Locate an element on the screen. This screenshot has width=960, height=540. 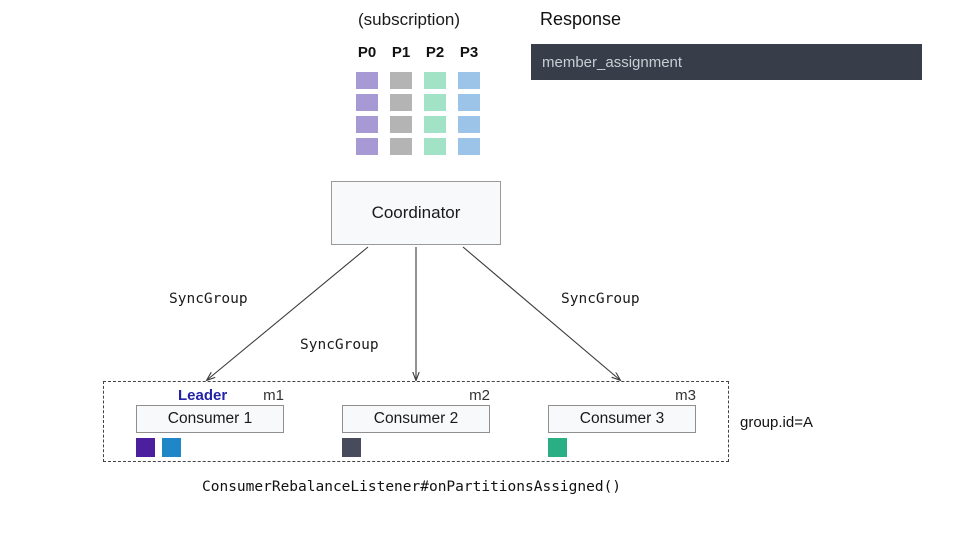
consumer-2-assignments is located at coordinates (416, 447).